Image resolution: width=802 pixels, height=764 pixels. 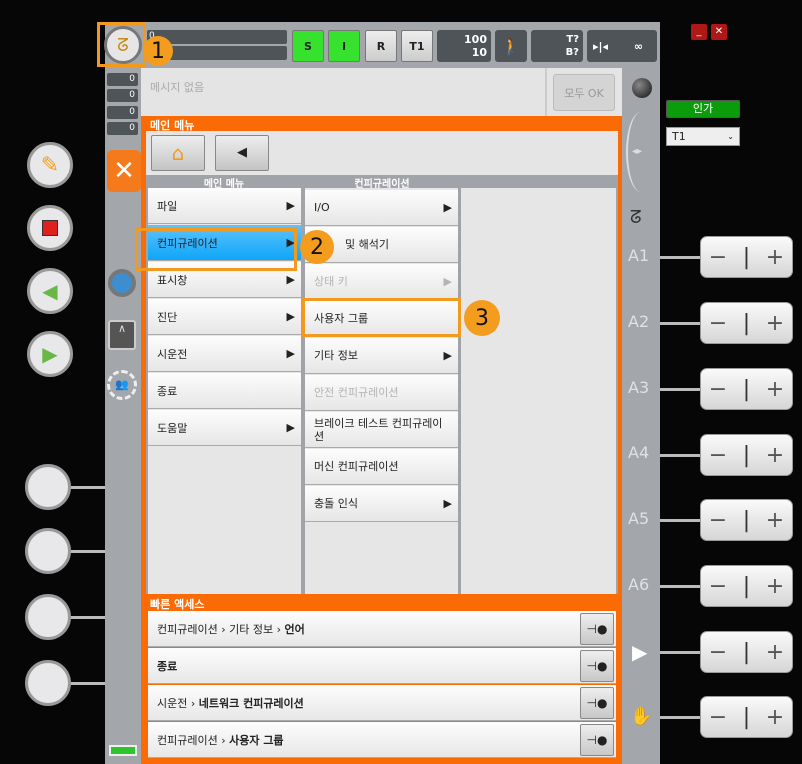 What do you see at coordinates (703, 109) in the screenshot?
I see `enable-button: 인가` at bounding box center [703, 109].